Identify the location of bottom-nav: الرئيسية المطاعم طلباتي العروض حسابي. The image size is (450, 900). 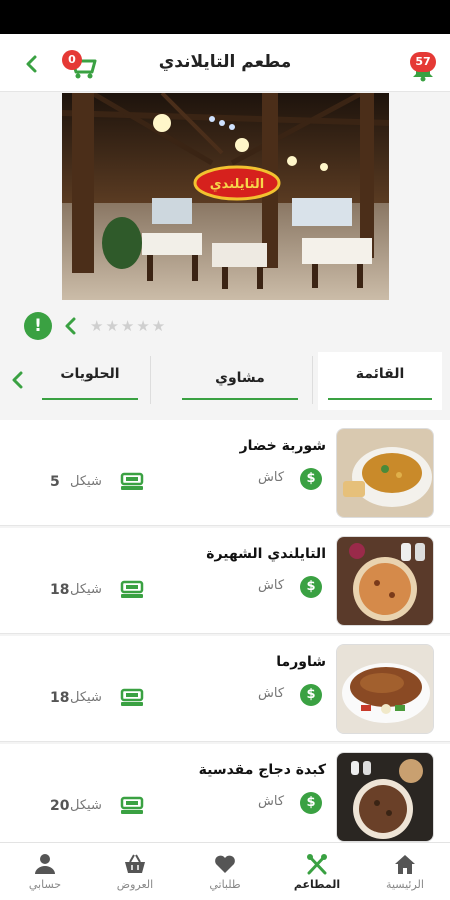
(225, 871).